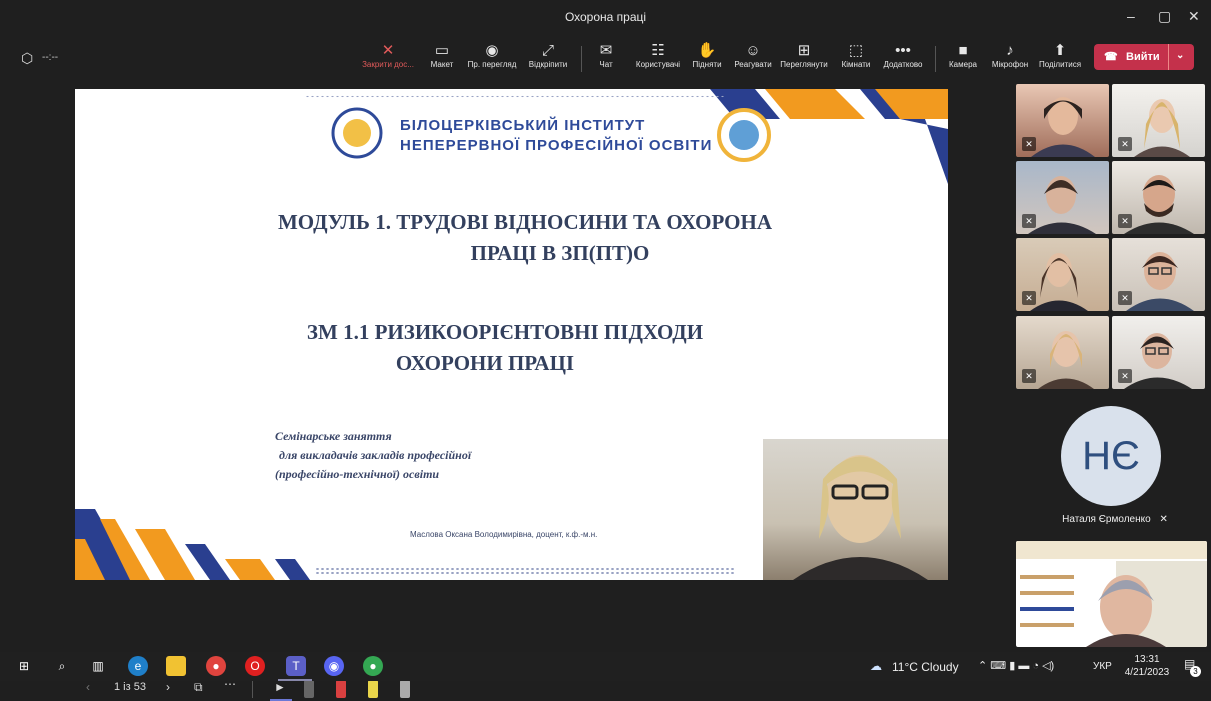  I want to click on rooms-button: ⬚ Кімнати, so click(856, 55).